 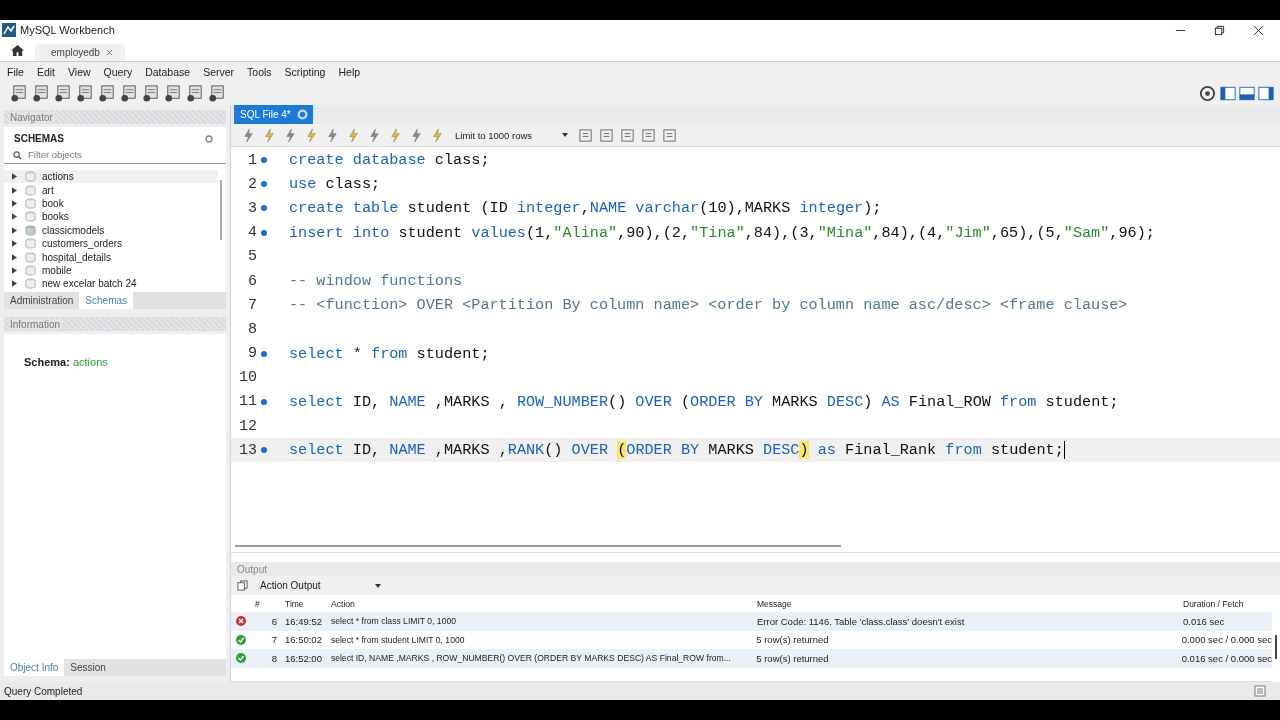 I want to click on table-cell-text: 7, so click(x=274, y=640).